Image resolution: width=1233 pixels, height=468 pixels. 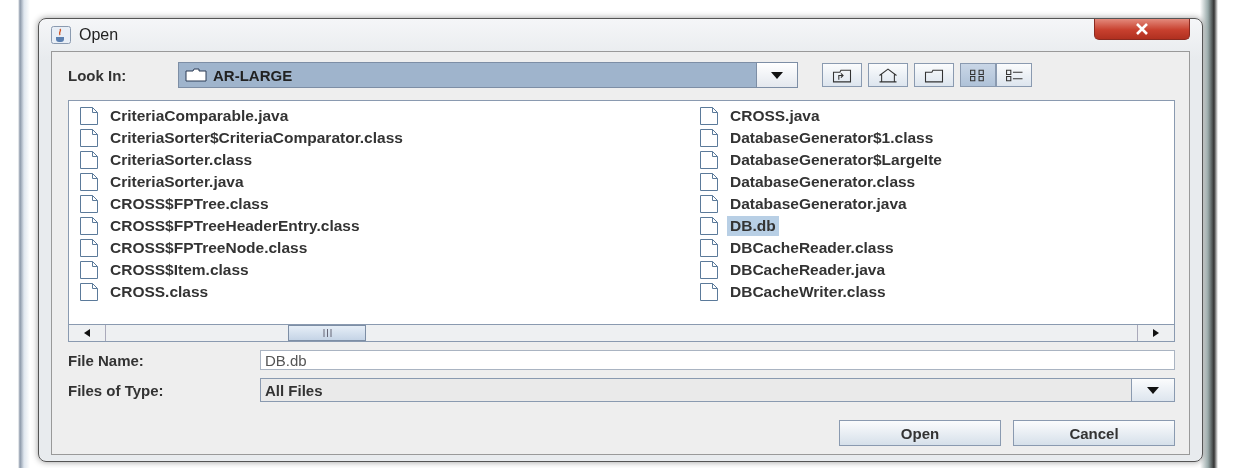 I want to click on window-title: Open, so click(x=99, y=35).